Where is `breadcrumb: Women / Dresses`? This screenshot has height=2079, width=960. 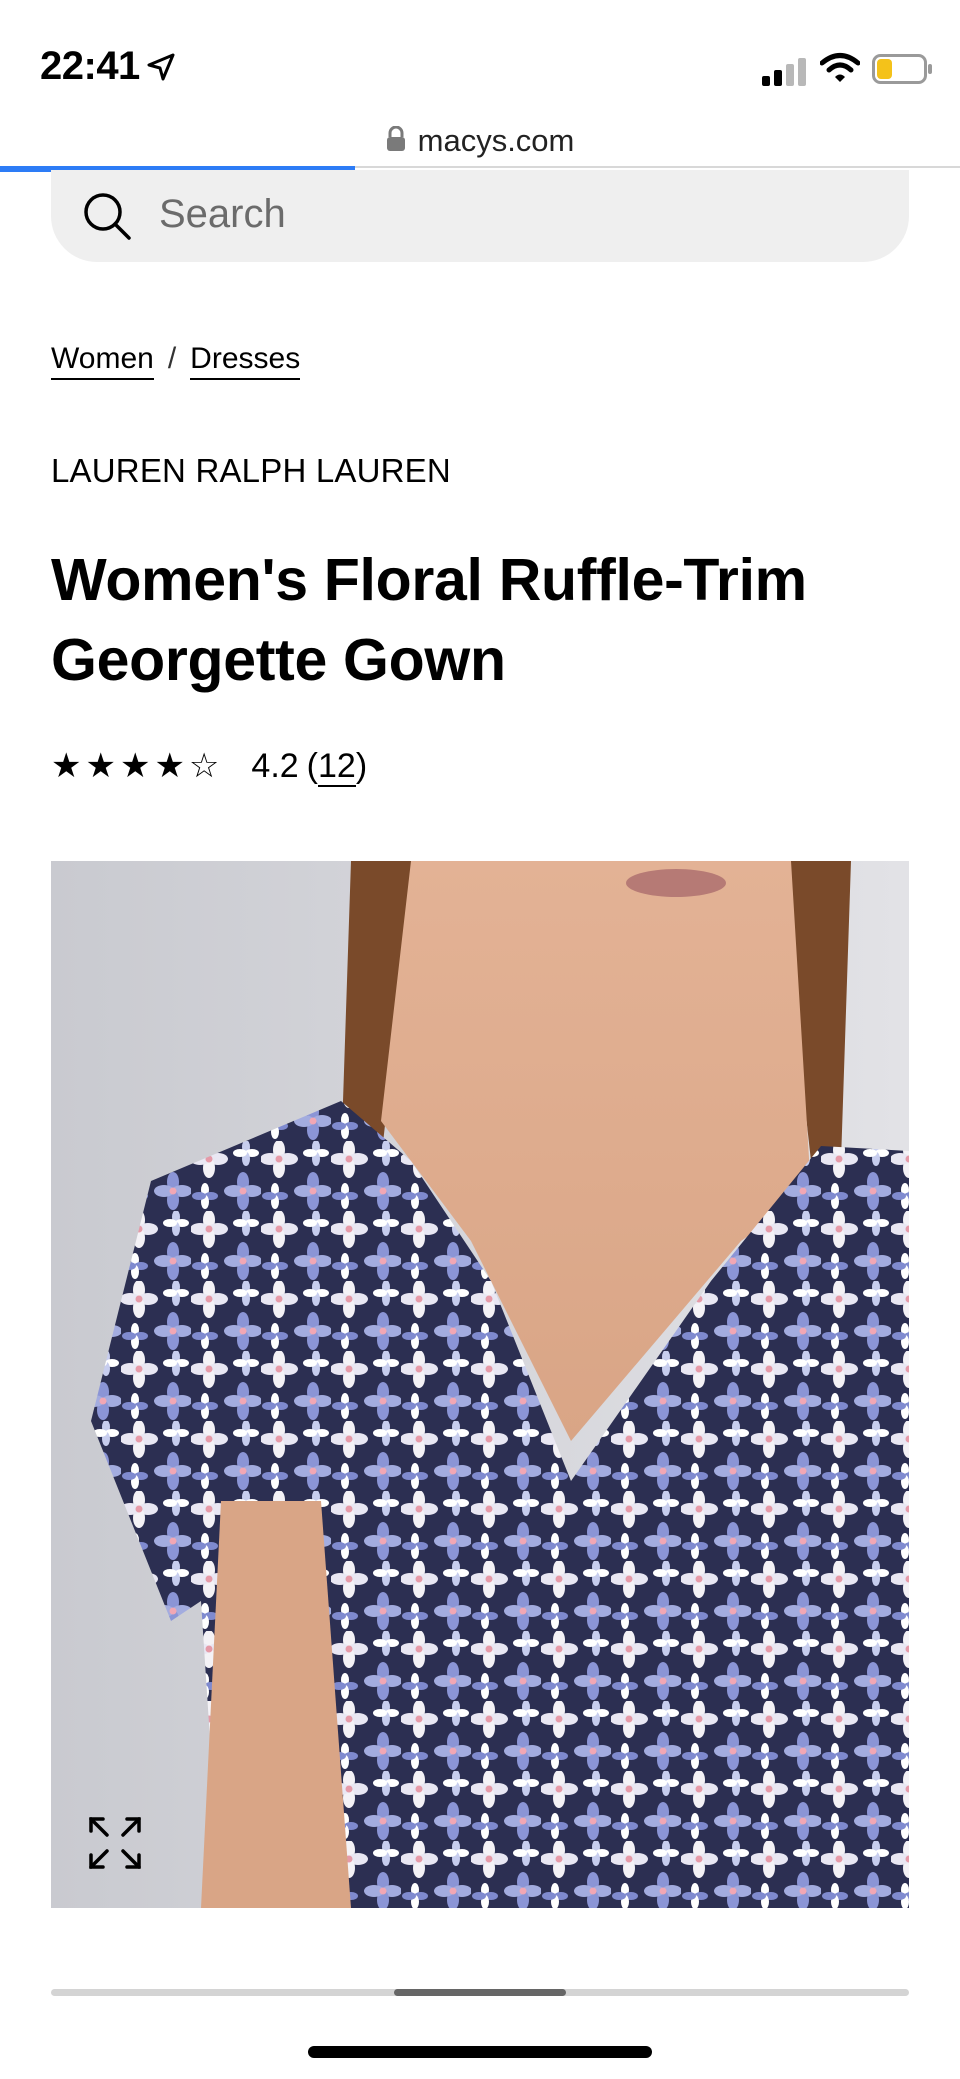
breadcrumb: Women / Dresses is located at coordinates (176, 361).